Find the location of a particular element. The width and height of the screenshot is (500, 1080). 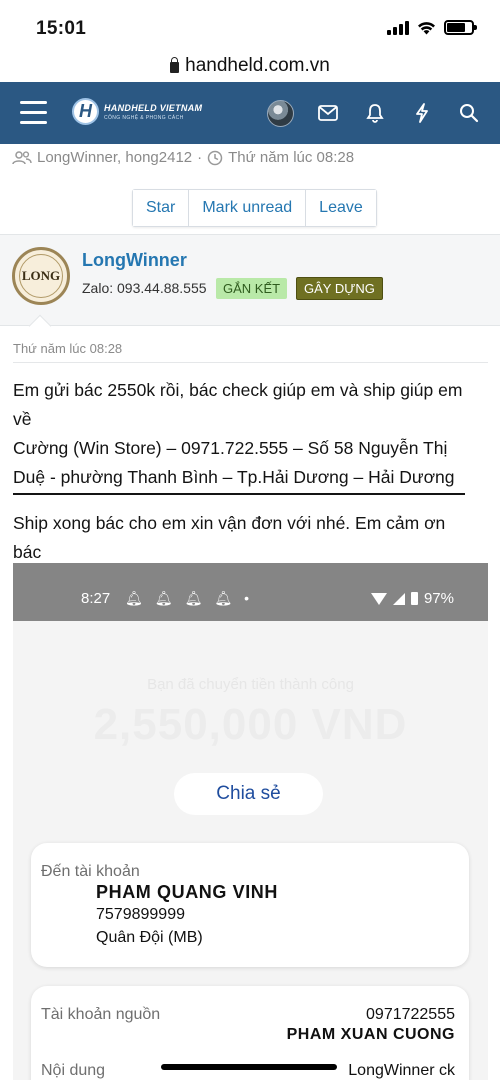

username-link: LongWinner is located at coordinates (134, 260).